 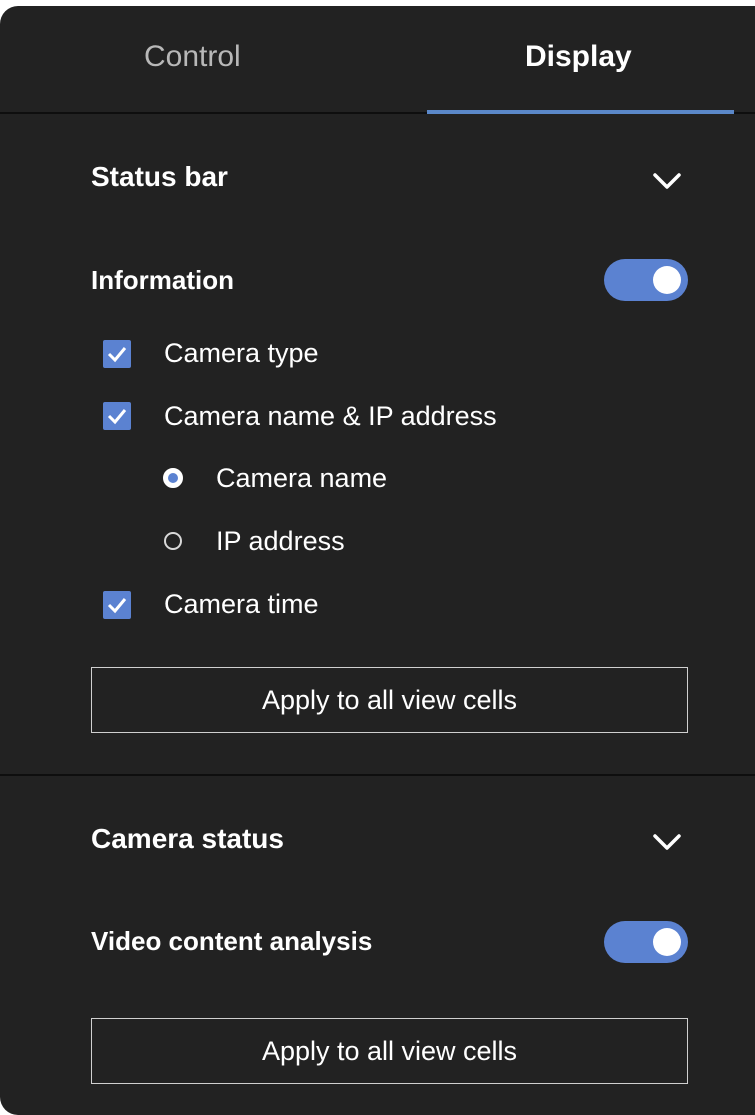 What do you see at coordinates (187, 838) in the screenshot?
I see `camera-status-section-title: Camera status` at bounding box center [187, 838].